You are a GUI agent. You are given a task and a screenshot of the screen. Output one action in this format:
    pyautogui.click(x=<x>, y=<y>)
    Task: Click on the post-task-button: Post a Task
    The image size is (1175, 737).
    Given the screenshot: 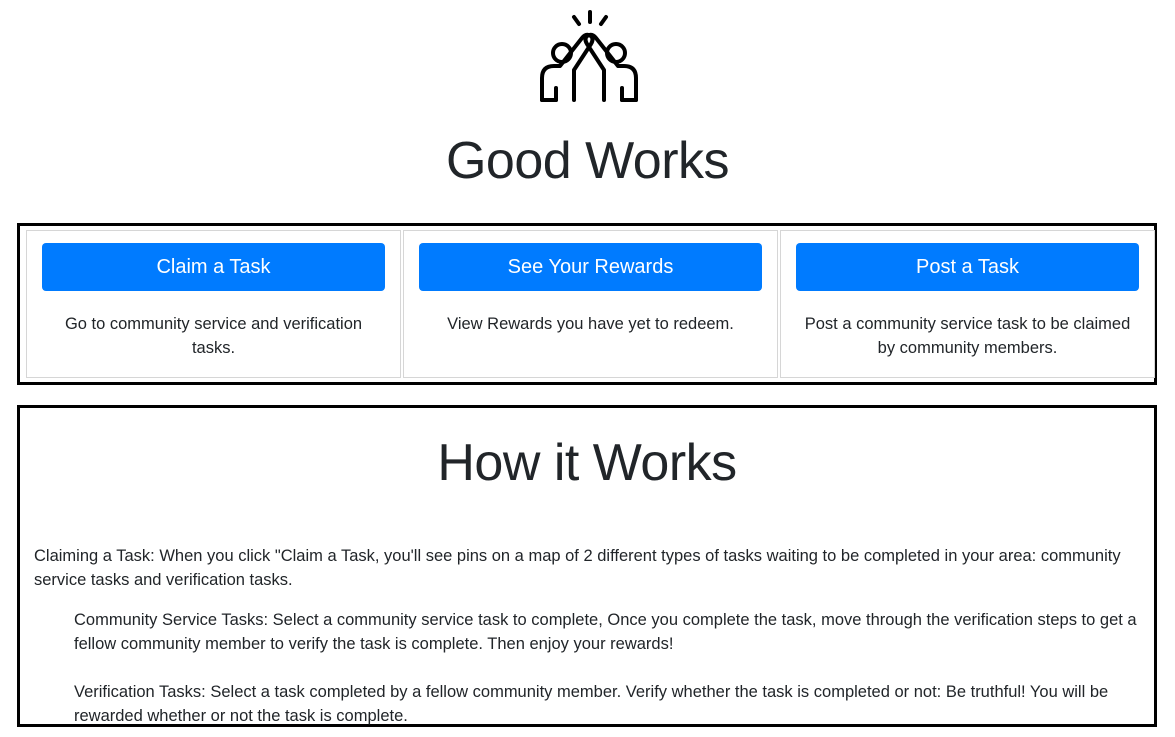 What is the action you would take?
    pyautogui.click(x=967, y=267)
    